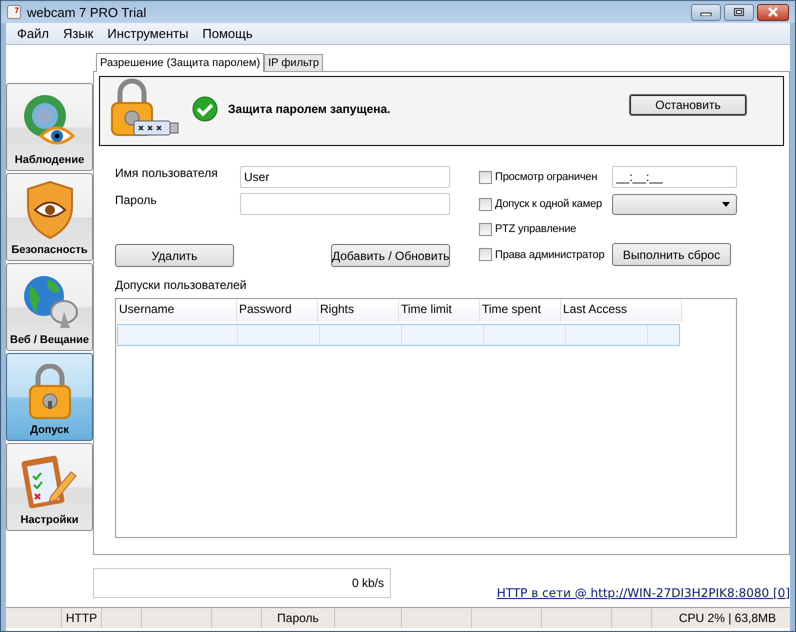 The height and width of the screenshot is (632, 796). I want to click on username-field: User, so click(345, 177).